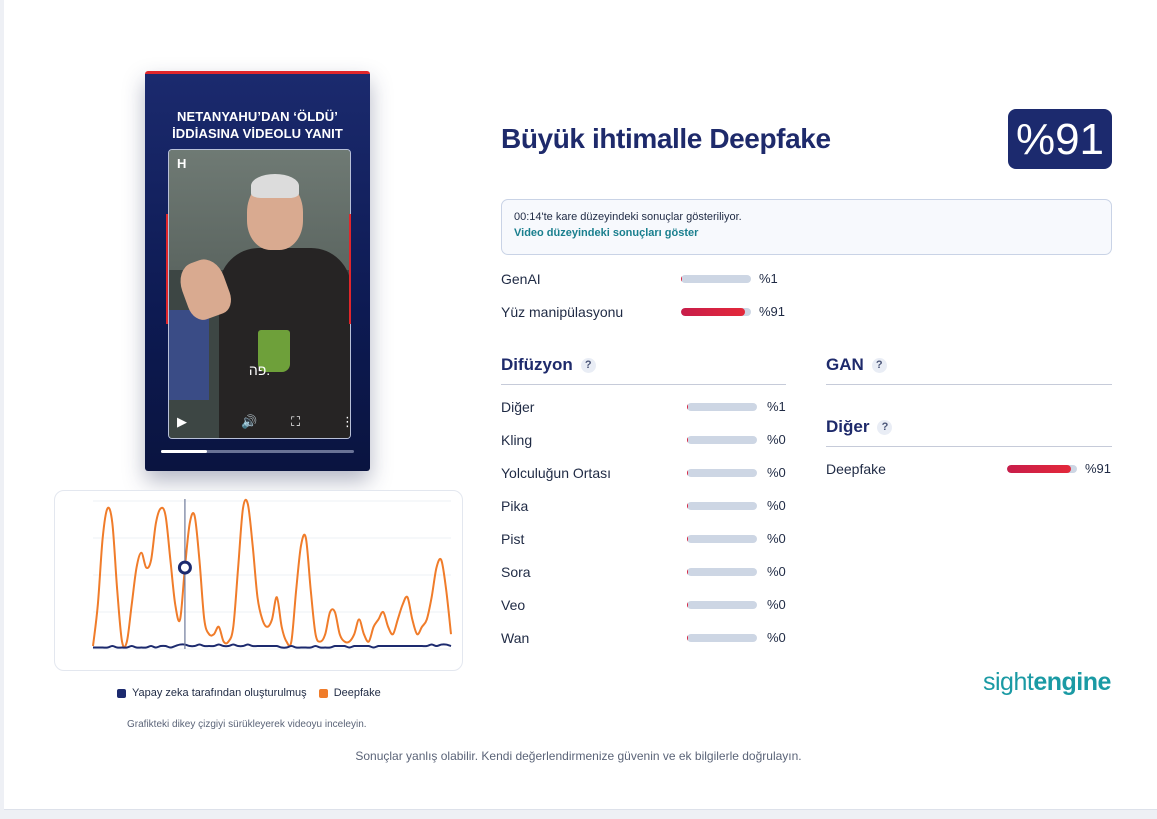 Image resolution: width=1157 pixels, height=819 pixels. Describe the element at coordinates (350, 269) in the screenshot. I see `frame-marker-right` at that location.